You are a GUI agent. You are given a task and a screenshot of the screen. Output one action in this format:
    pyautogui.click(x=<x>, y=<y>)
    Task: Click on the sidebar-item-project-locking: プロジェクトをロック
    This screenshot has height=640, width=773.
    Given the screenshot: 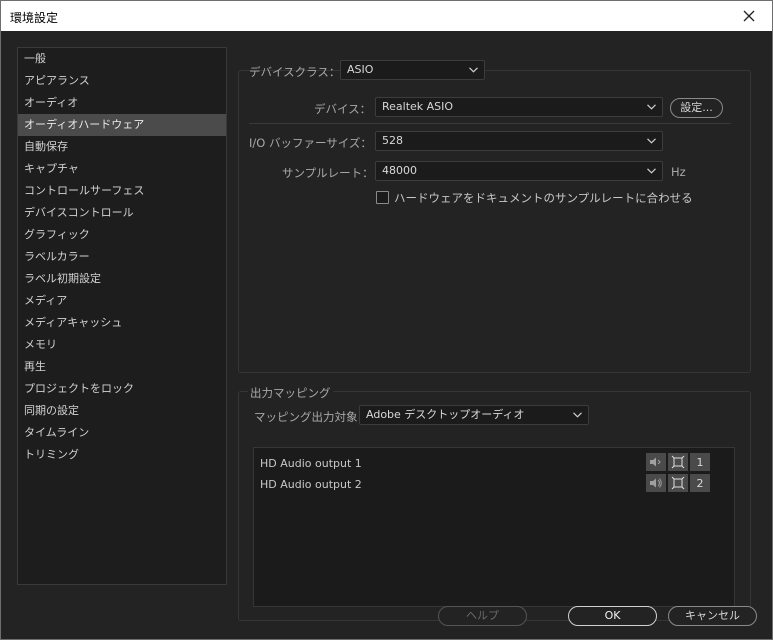 What is the action you would take?
    pyautogui.click(x=122, y=389)
    